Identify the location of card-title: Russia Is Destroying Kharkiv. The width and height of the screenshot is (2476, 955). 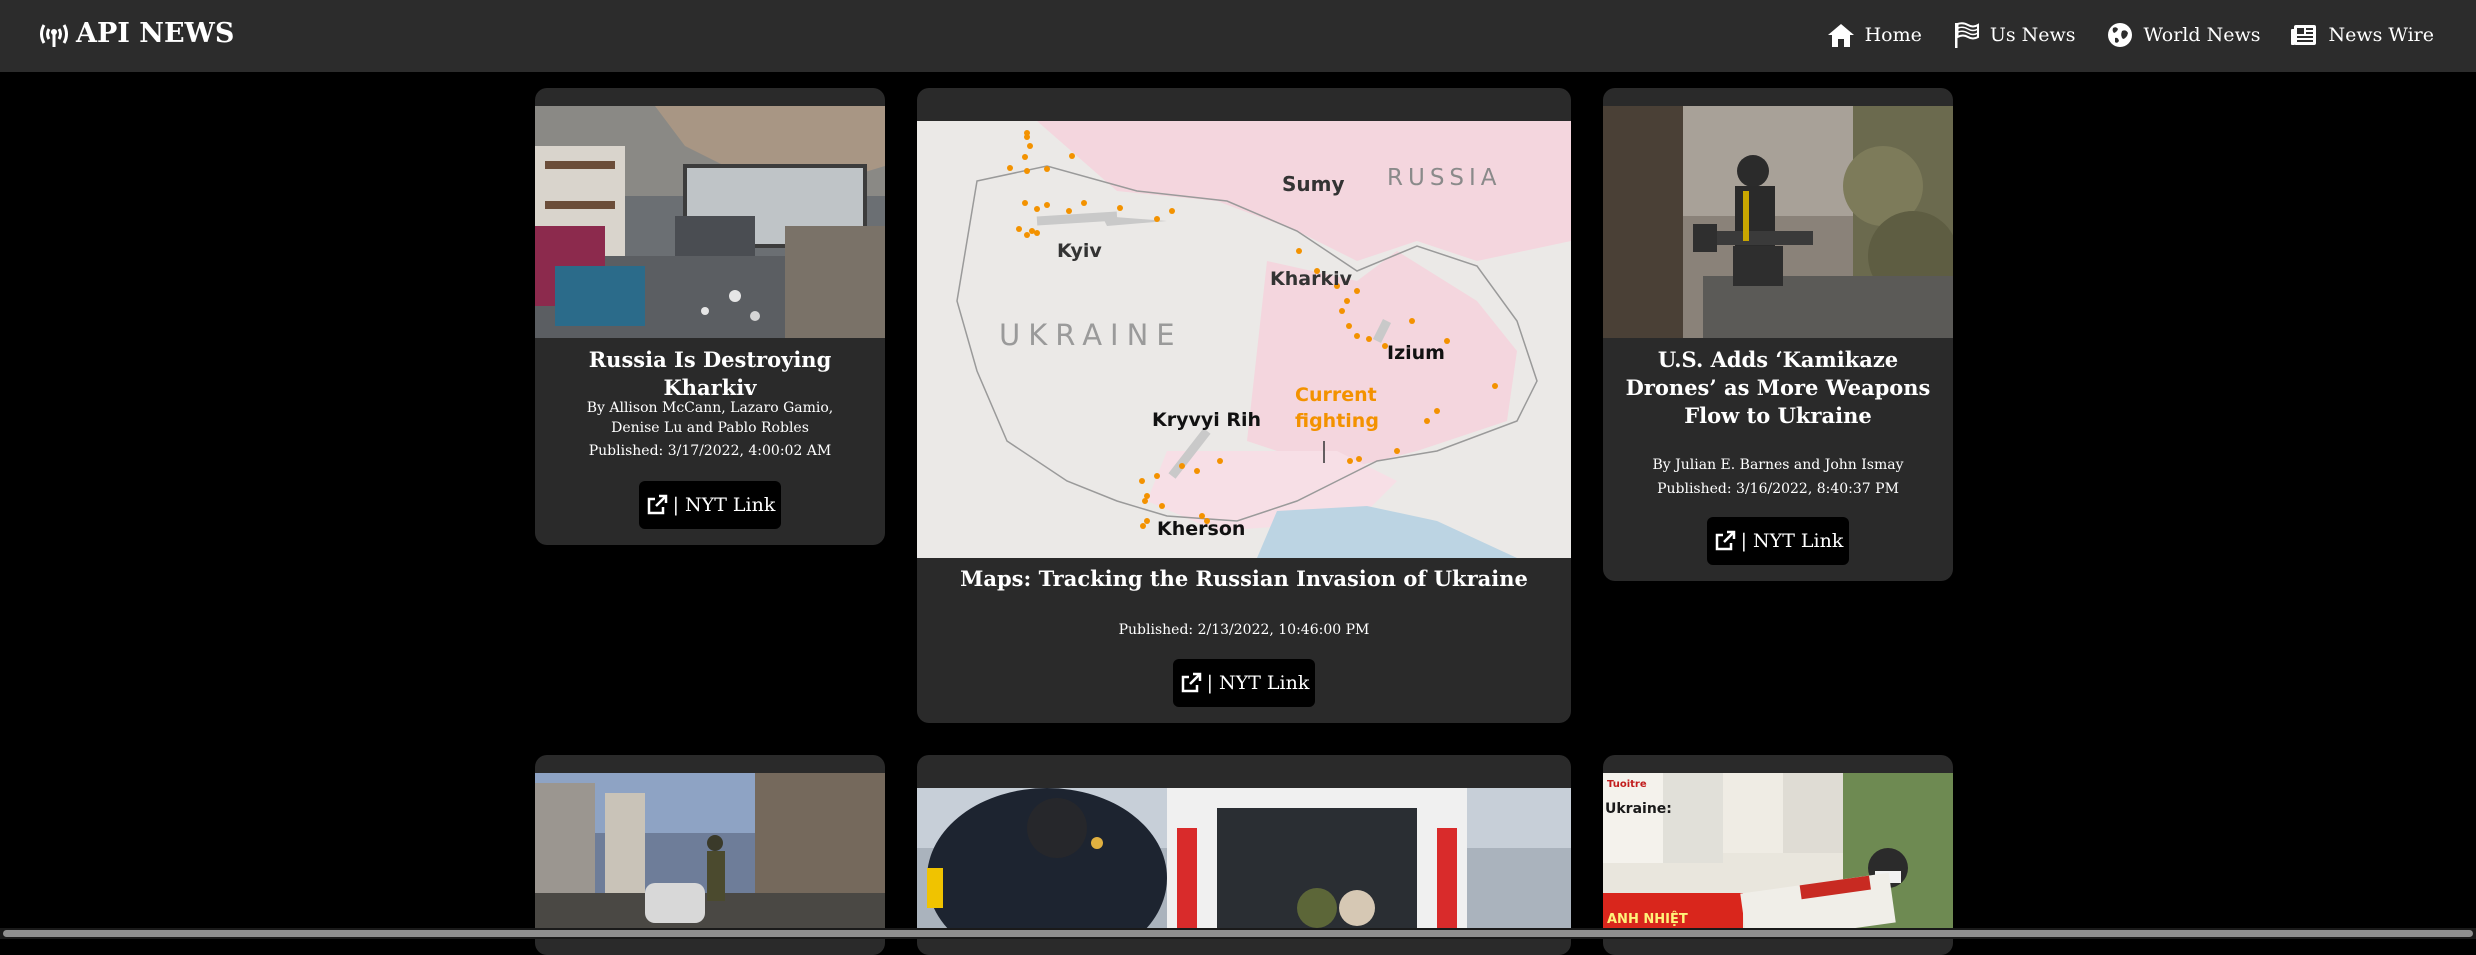
(710, 374).